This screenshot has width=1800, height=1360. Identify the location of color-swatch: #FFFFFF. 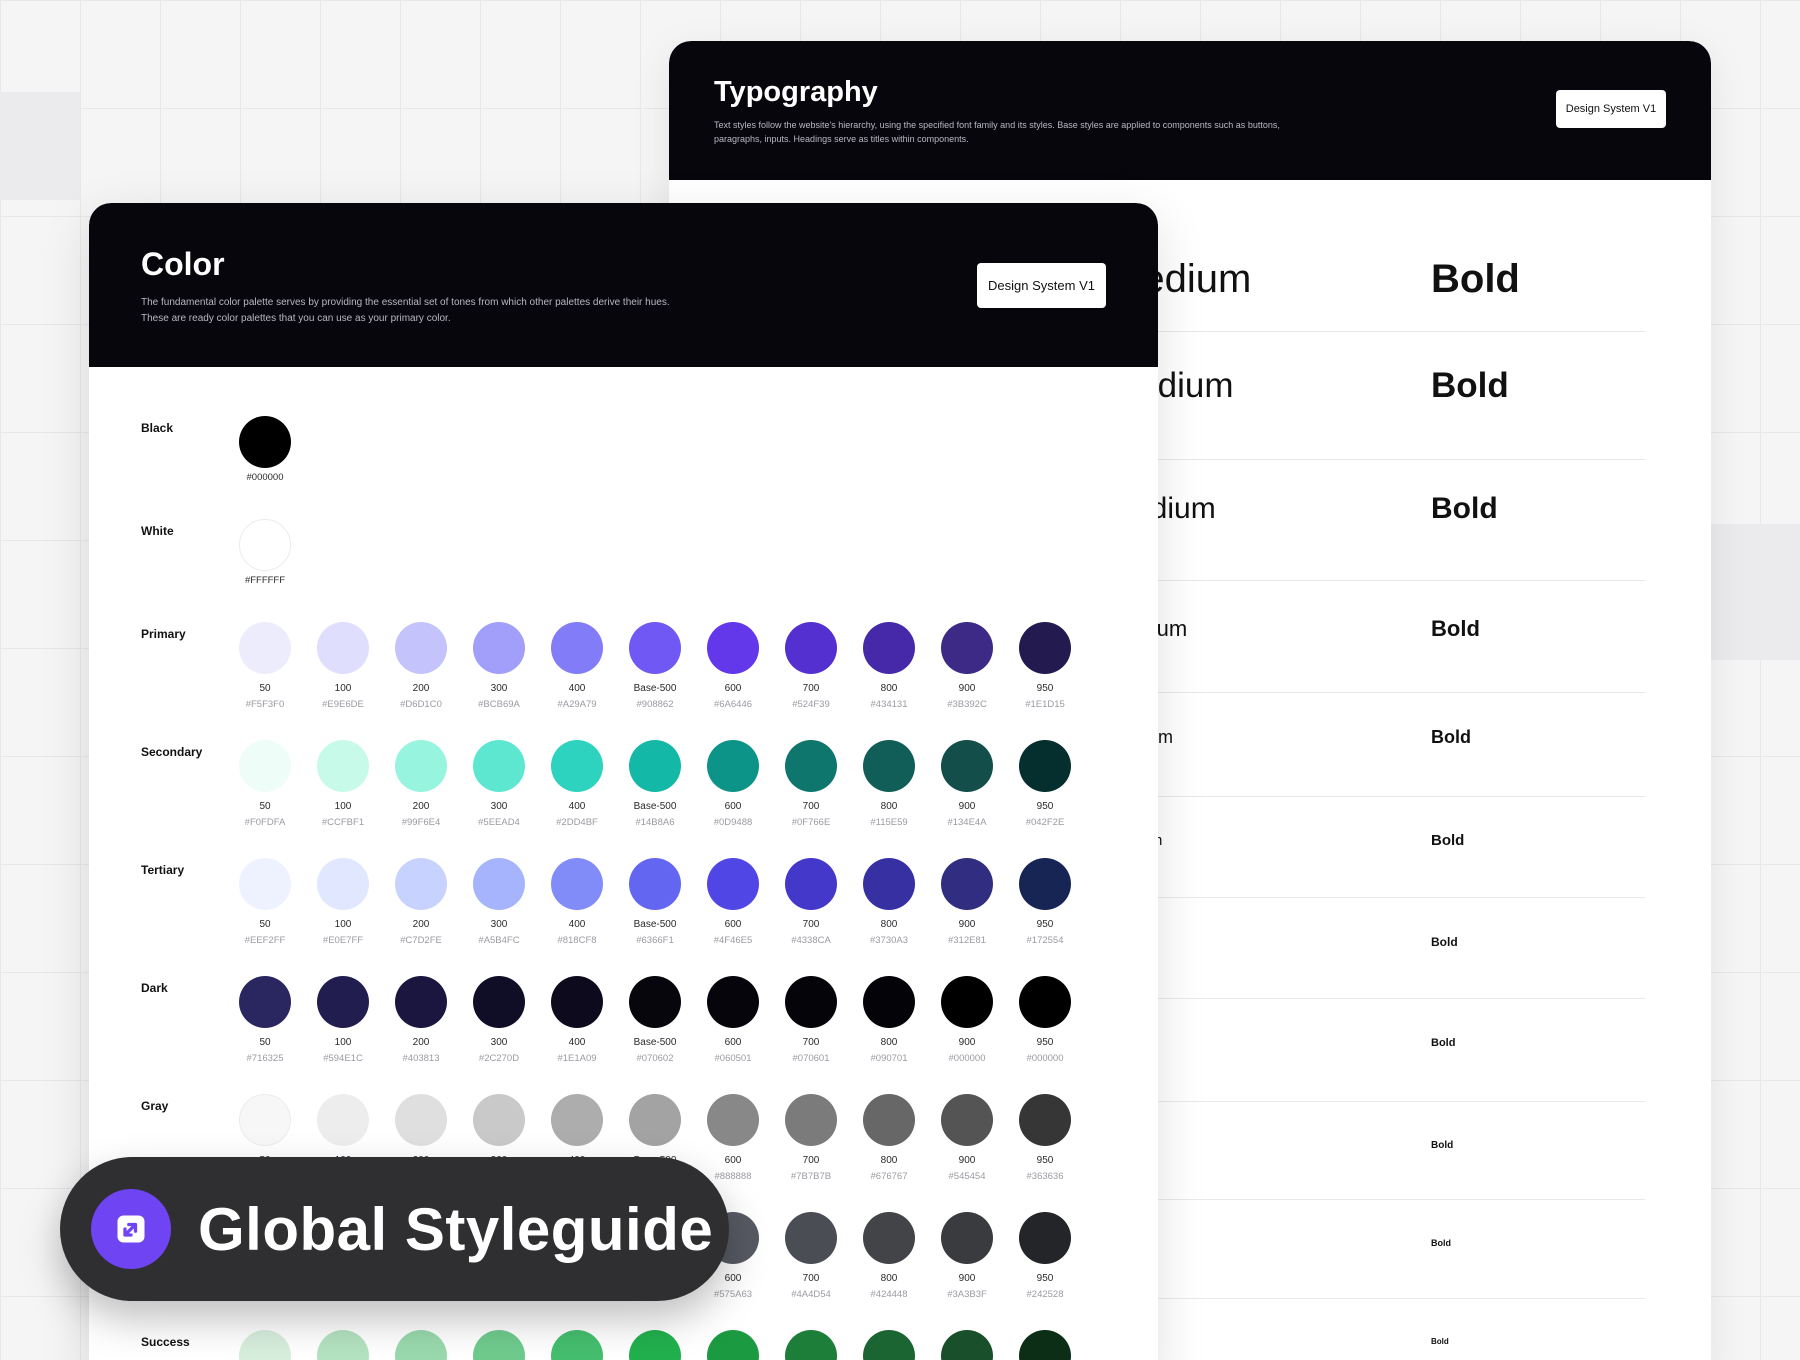
(265, 553).